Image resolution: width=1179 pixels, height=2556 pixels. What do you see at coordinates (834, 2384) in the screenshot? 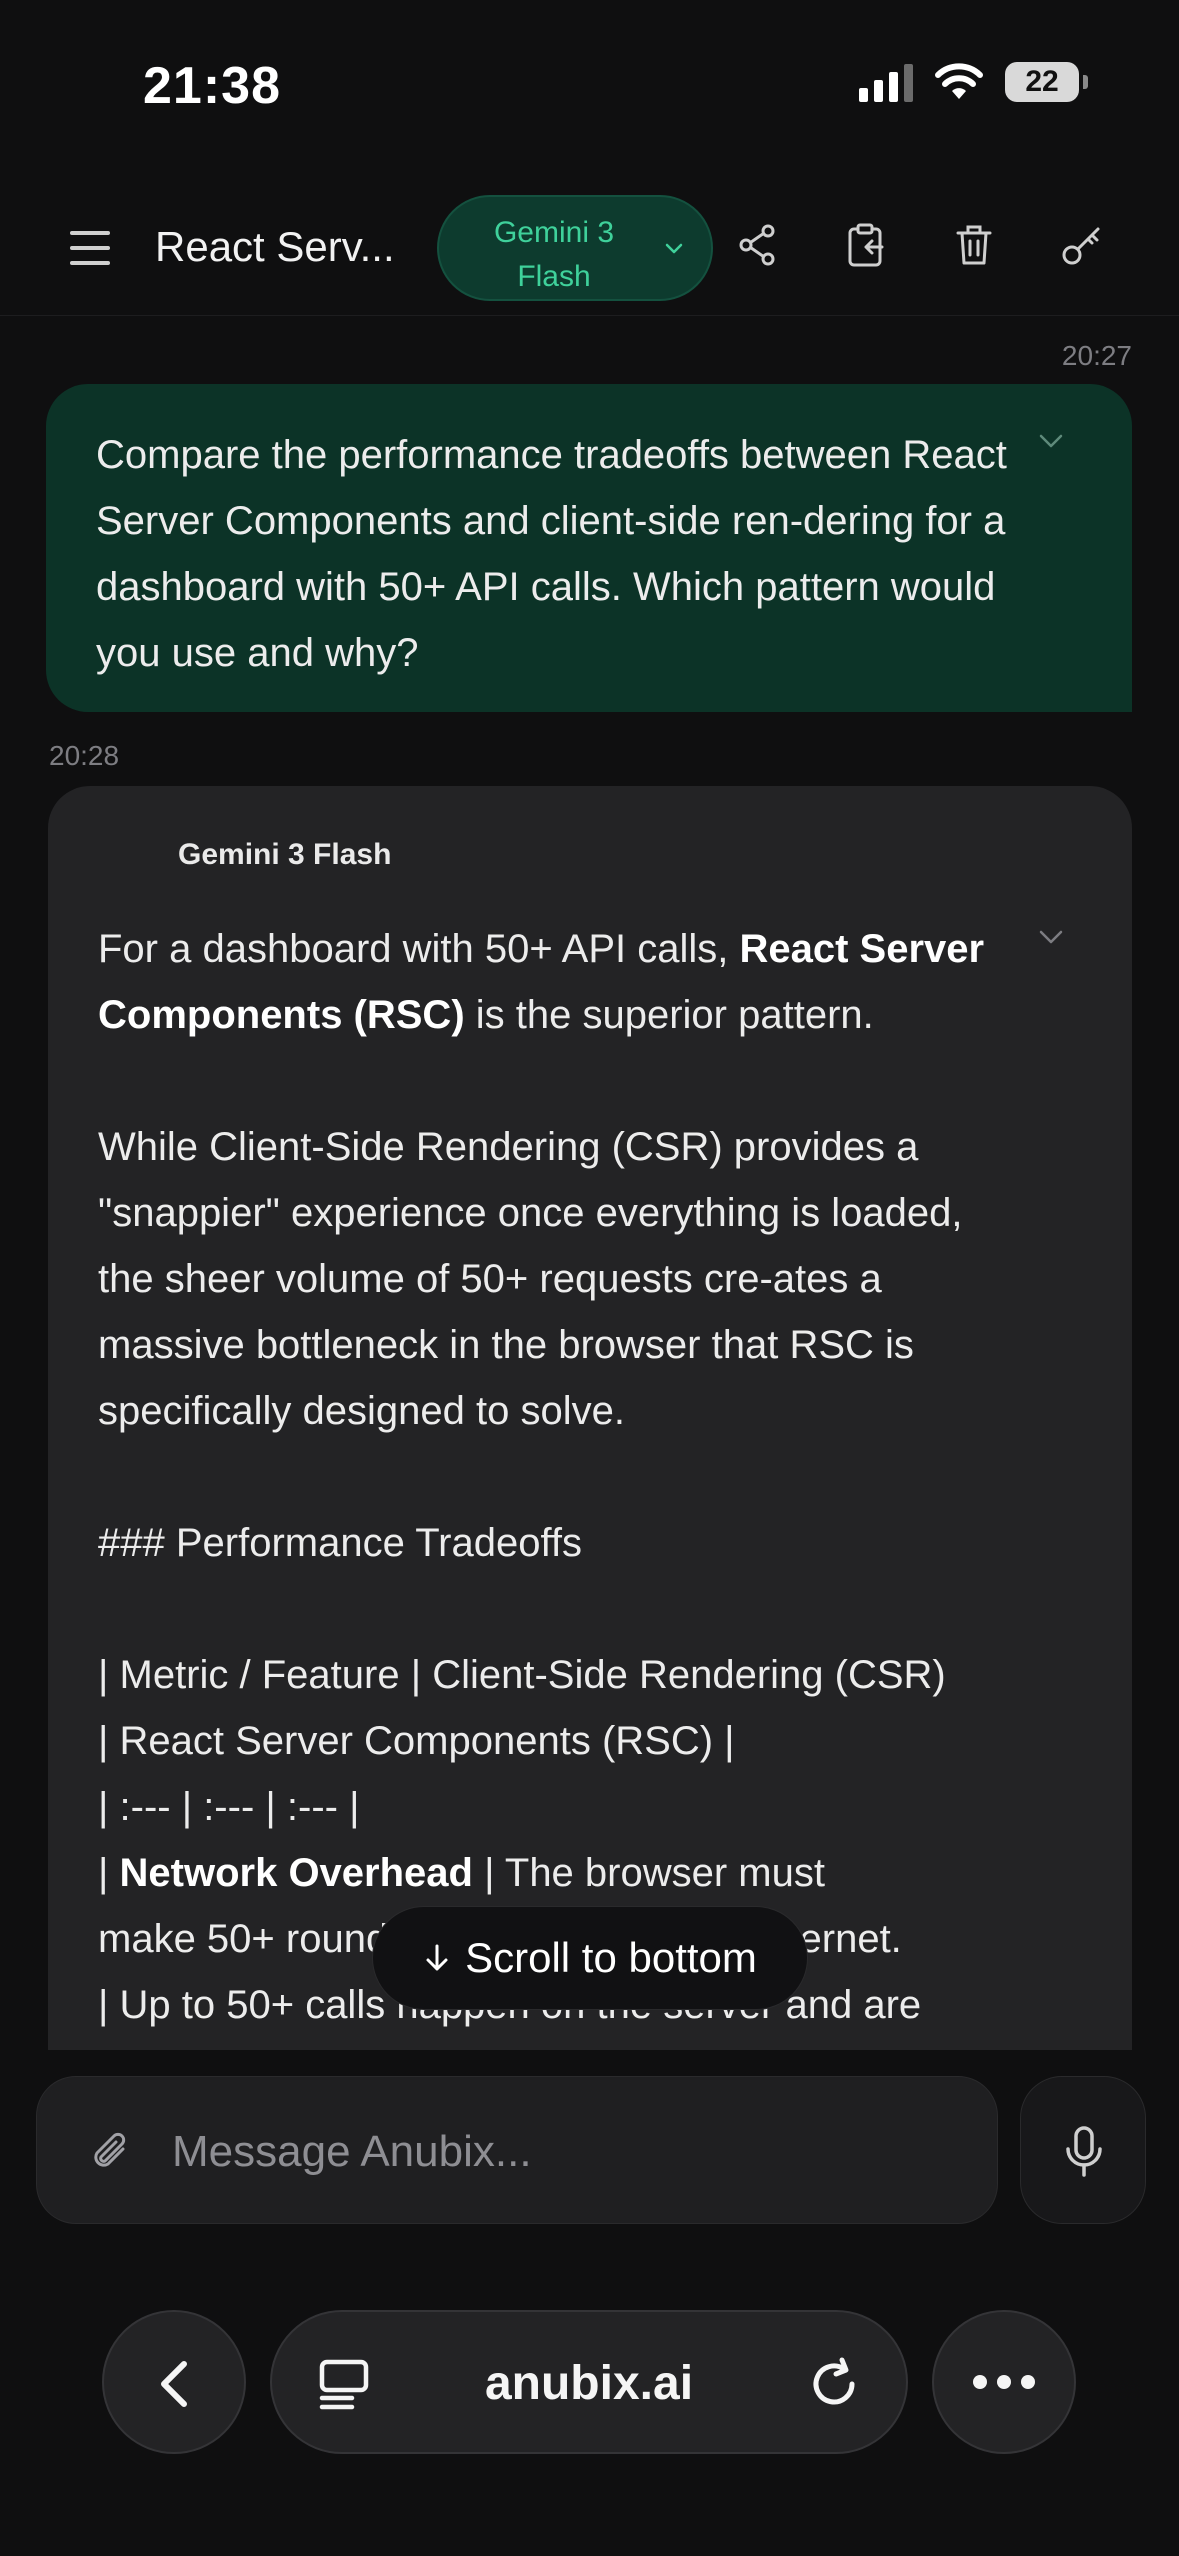
I see `reload-icon` at bounding box center [834, 2384].